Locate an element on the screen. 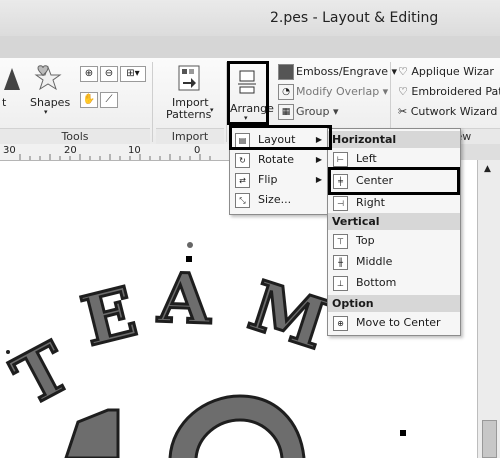 The height and width of the screenshot is (458, 500). ruler-label: 10 is located at coordinates (134, 150).